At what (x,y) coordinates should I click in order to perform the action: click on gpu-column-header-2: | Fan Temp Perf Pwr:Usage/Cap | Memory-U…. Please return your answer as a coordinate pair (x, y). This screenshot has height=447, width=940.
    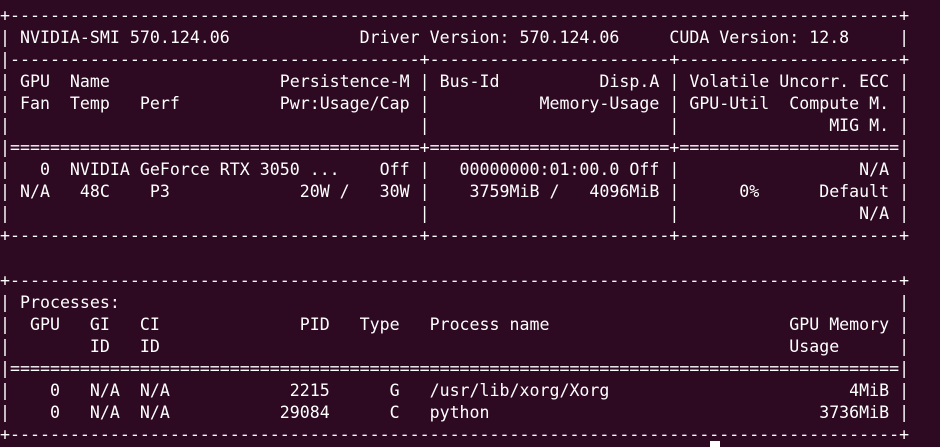
    Looking at the image, I should click on (455, 104).